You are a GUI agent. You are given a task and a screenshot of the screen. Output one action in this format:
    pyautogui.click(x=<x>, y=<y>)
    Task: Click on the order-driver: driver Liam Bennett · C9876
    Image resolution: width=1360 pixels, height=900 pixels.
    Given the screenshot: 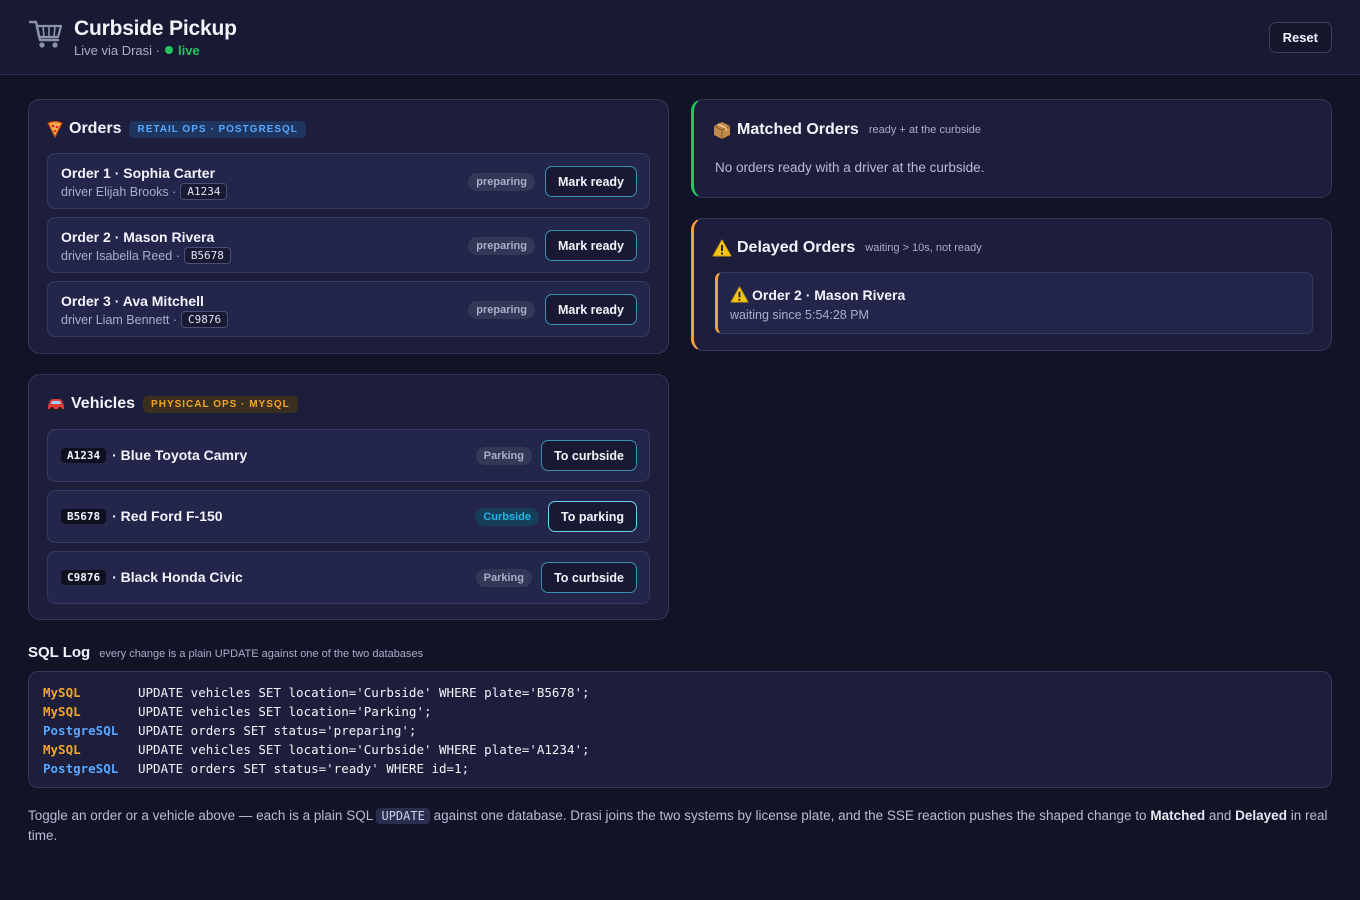 What is the action you would take?
    pyautogui.click(x=145, y=319)
    